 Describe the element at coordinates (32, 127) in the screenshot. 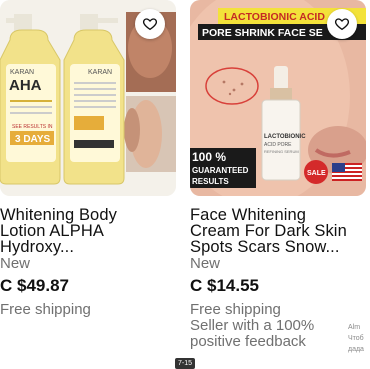

I see `svg-text: SEE RESULTS IN` at that location.